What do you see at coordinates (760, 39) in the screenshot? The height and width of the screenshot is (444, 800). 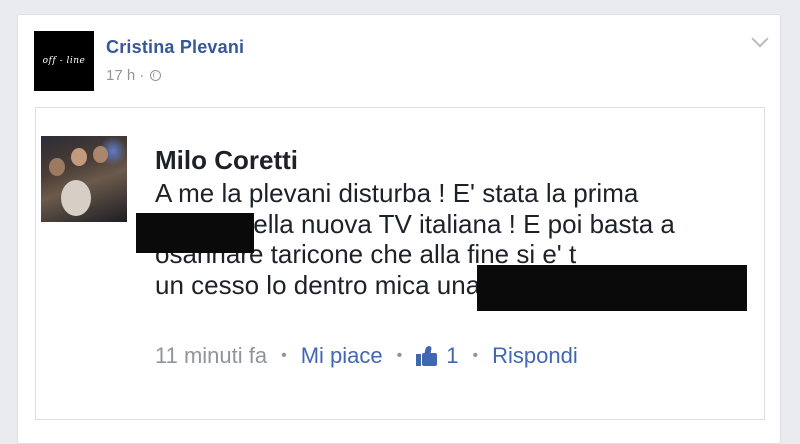 I see `chevron-down-icon` at bounding box center [760, 39].